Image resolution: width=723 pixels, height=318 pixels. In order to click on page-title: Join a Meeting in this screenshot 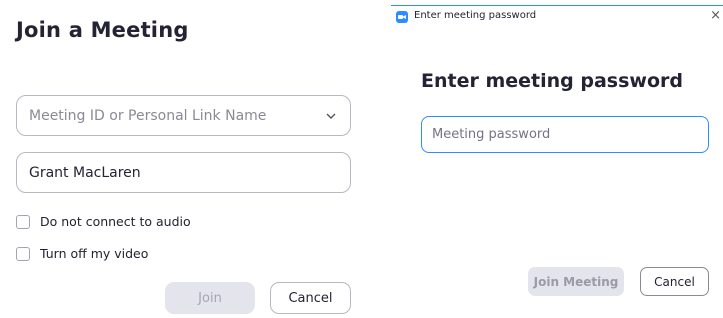, I will do `click(102, 30)`.